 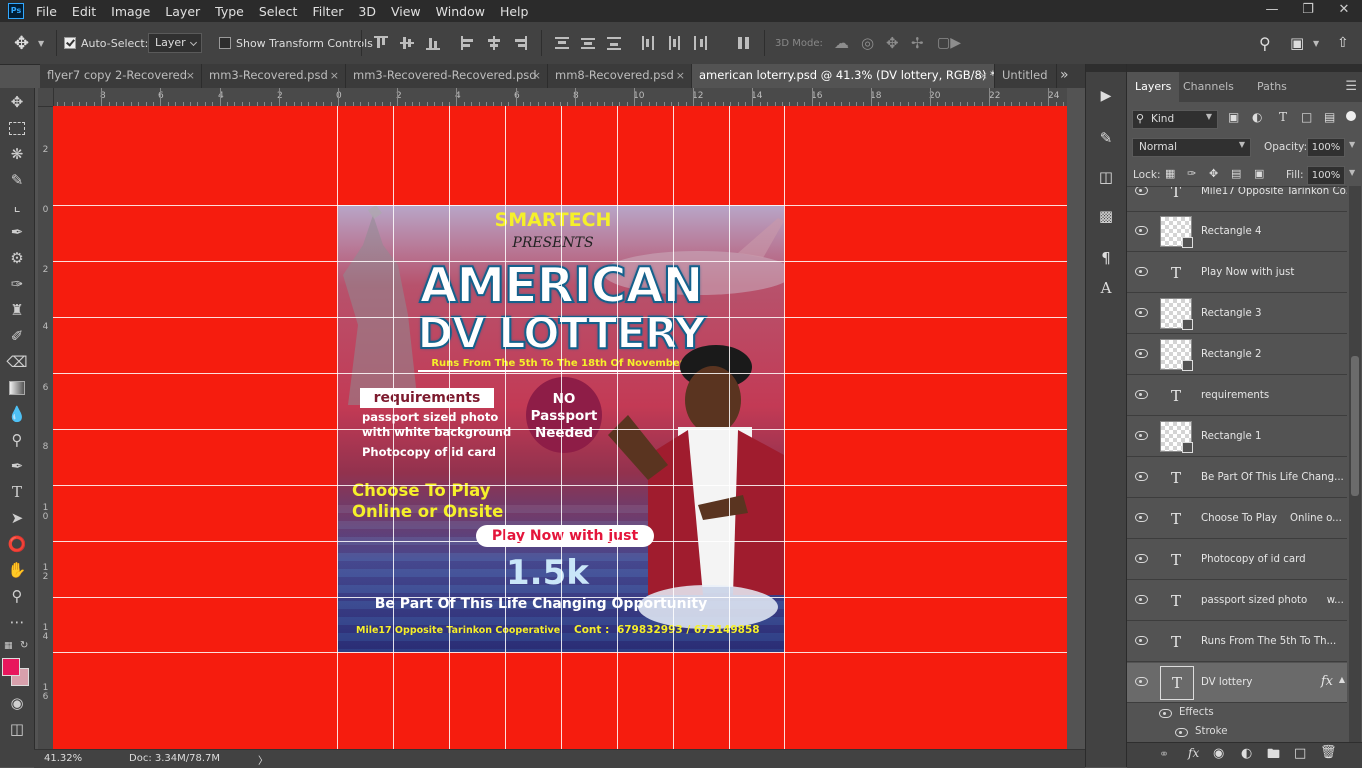 I want to click on auto-select-dropdown: Layer, so click(x=175, y=43).